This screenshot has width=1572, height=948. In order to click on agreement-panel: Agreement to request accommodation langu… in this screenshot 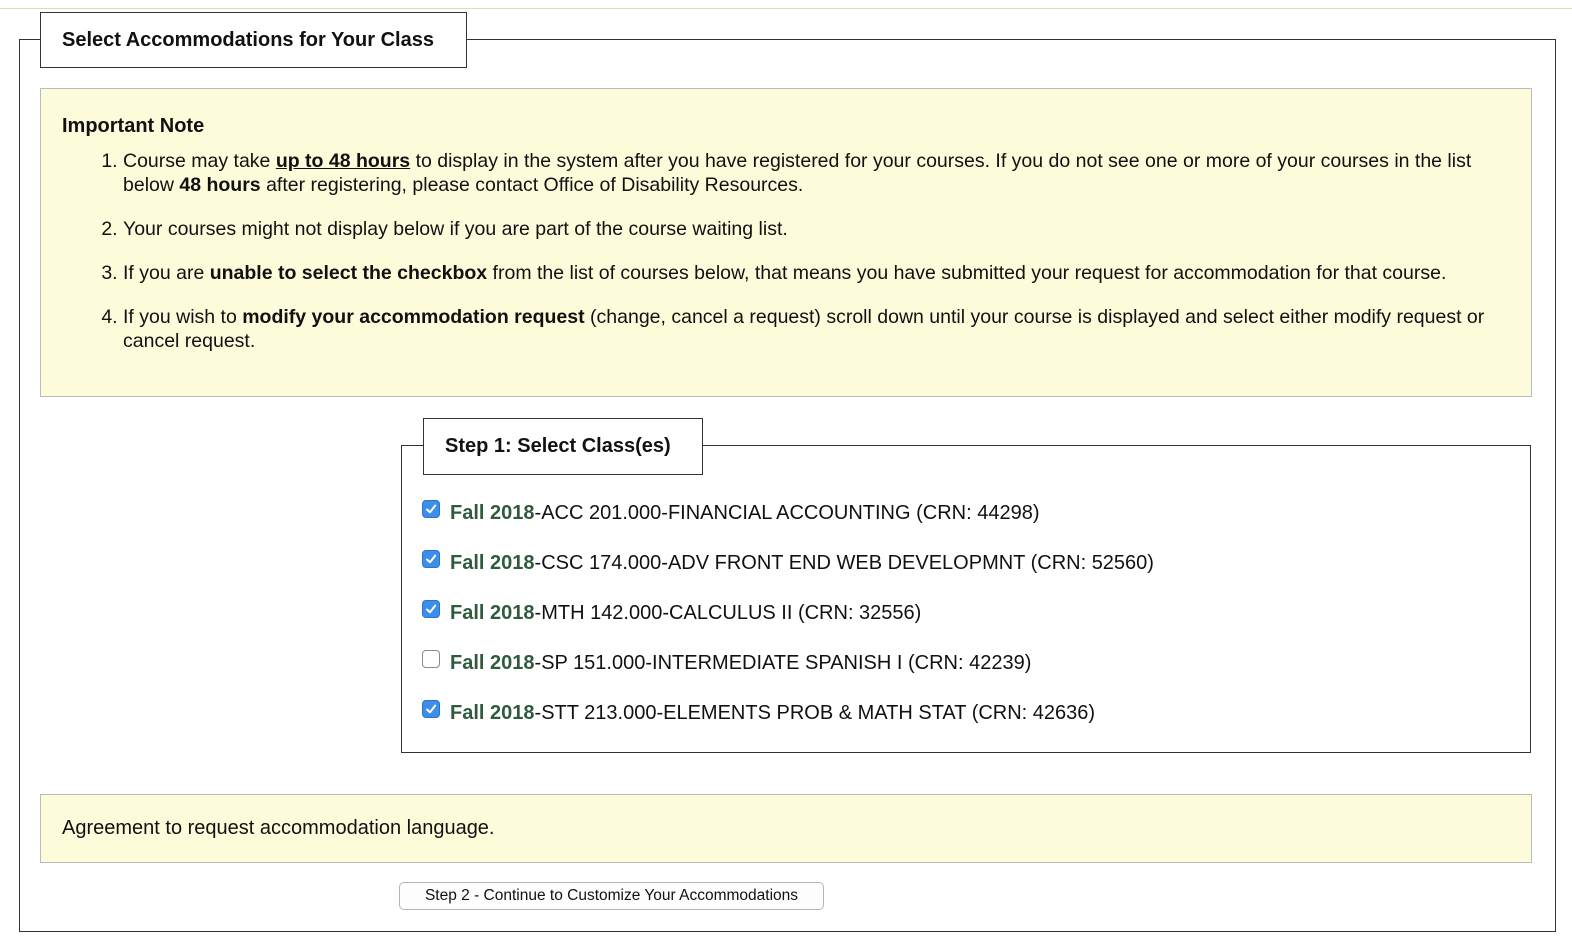, I will do `click(786, 828)`.